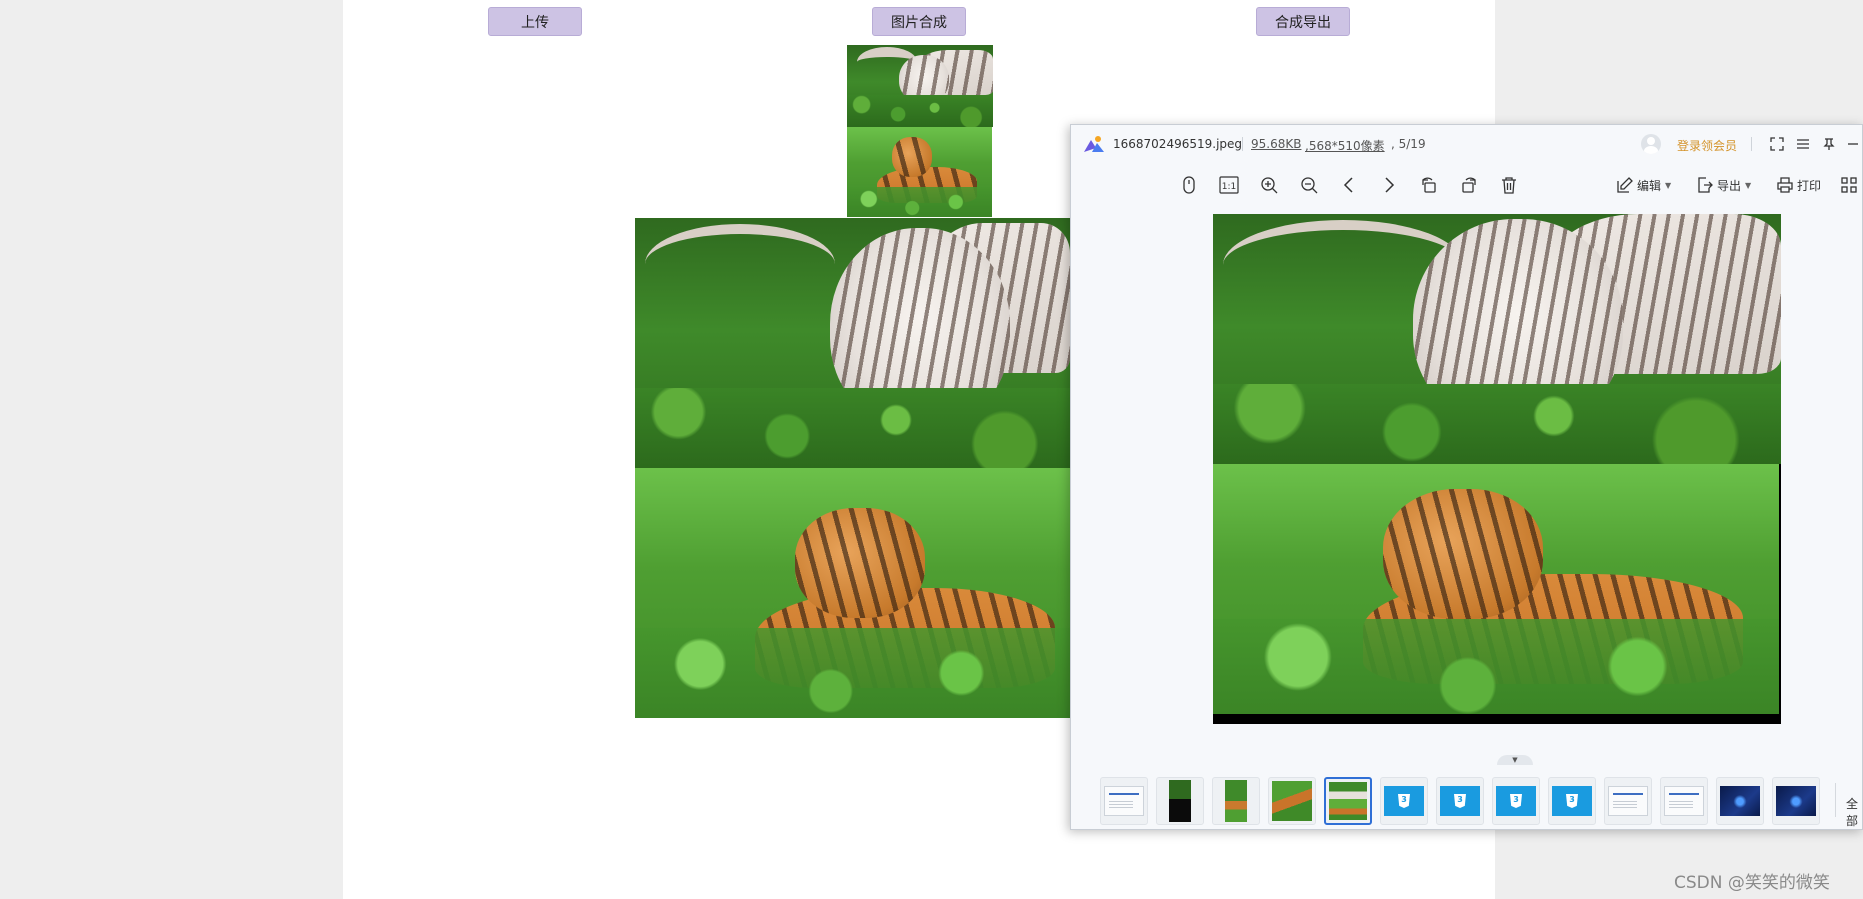  Describe the element at coordinates (1345, 145) in the screenshot. I see `file-dimensions: ,568*510像素` at that location.